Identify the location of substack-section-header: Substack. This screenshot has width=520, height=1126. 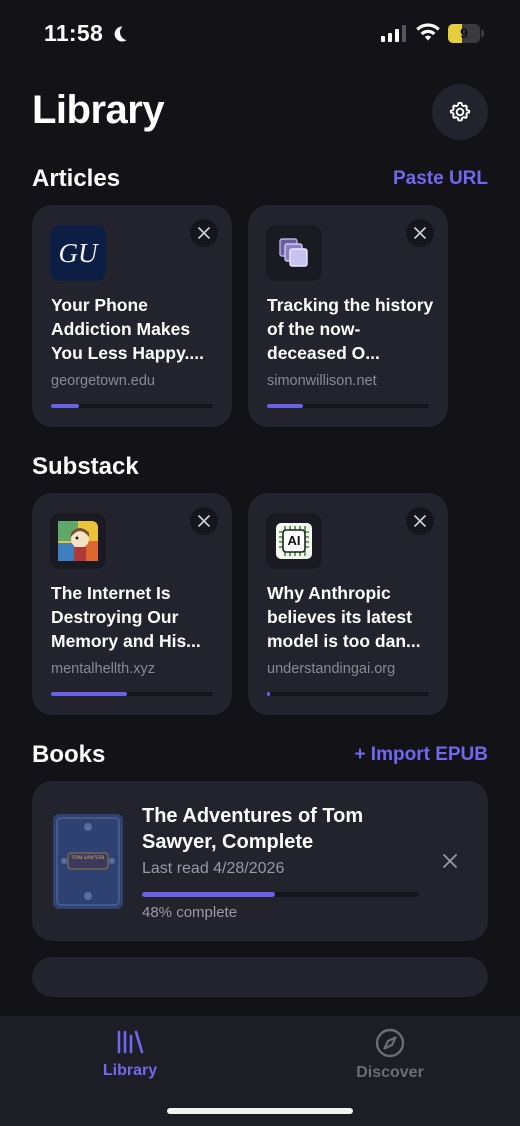
(260, 467).